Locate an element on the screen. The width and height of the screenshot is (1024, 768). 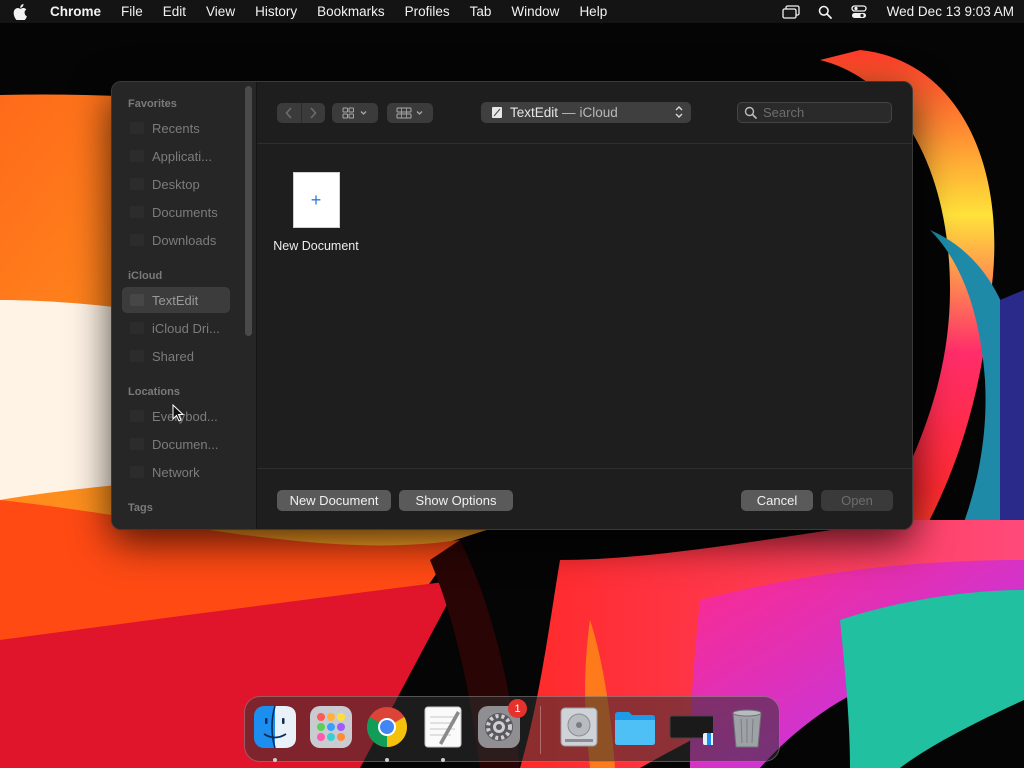
dock: 1 is located at coordinates (512, 729).